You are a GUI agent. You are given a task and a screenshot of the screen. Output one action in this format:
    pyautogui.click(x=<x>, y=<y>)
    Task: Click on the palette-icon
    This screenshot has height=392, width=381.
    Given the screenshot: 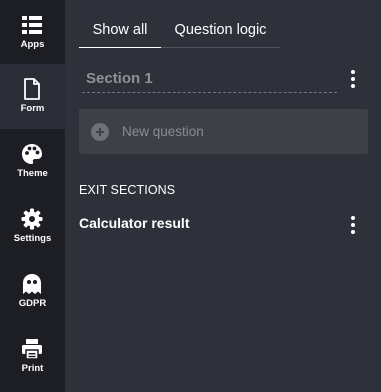 What is the action you would take?
    pyautogui.click(x=32, y=154)
    